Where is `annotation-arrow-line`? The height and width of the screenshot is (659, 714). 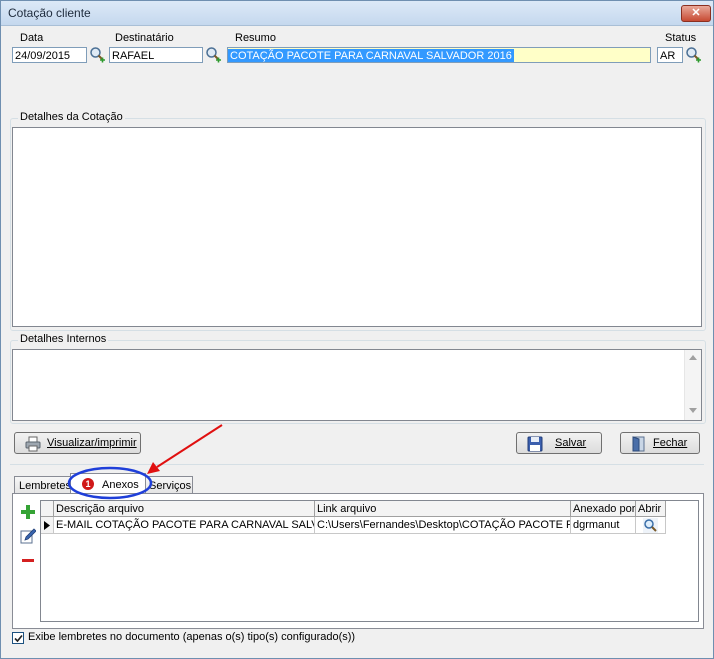 annotation-arrow-line is located at coordinates (189, 446).